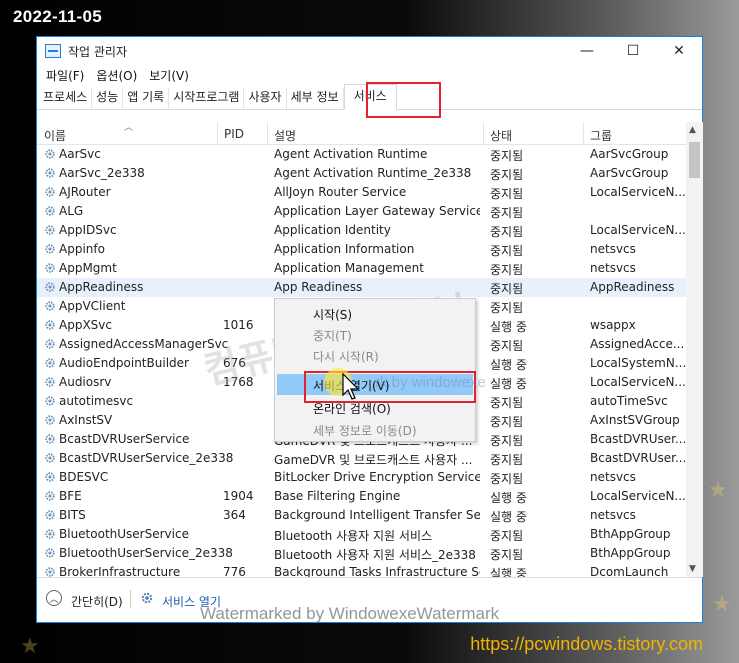  What do you see at coordinates (332, 230) in the screenshot?
I see `service-description: Application Identity` at bounding box center [332, 230].